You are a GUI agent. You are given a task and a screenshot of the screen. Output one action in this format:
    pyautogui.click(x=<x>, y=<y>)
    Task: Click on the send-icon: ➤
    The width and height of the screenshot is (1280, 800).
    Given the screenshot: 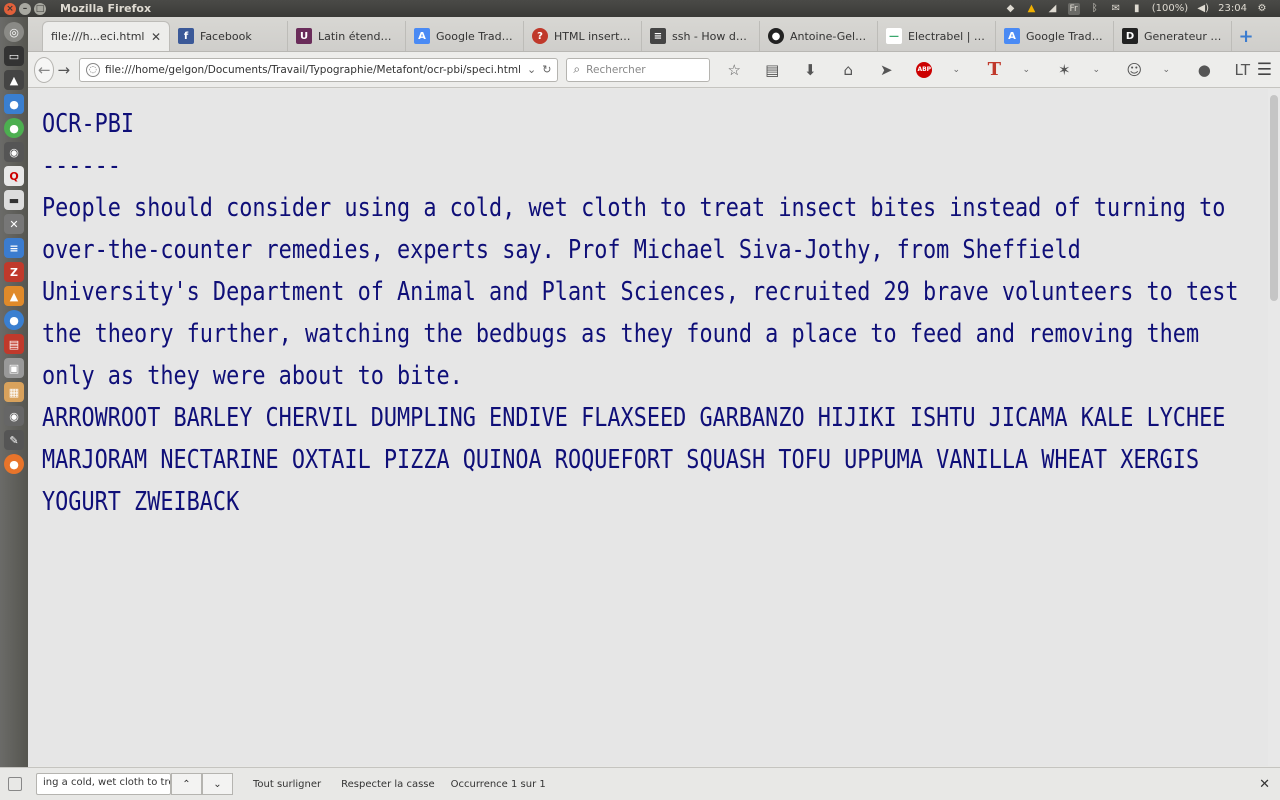 What is the action you would take?
    pyautogui.click(x=886, y=70)
    